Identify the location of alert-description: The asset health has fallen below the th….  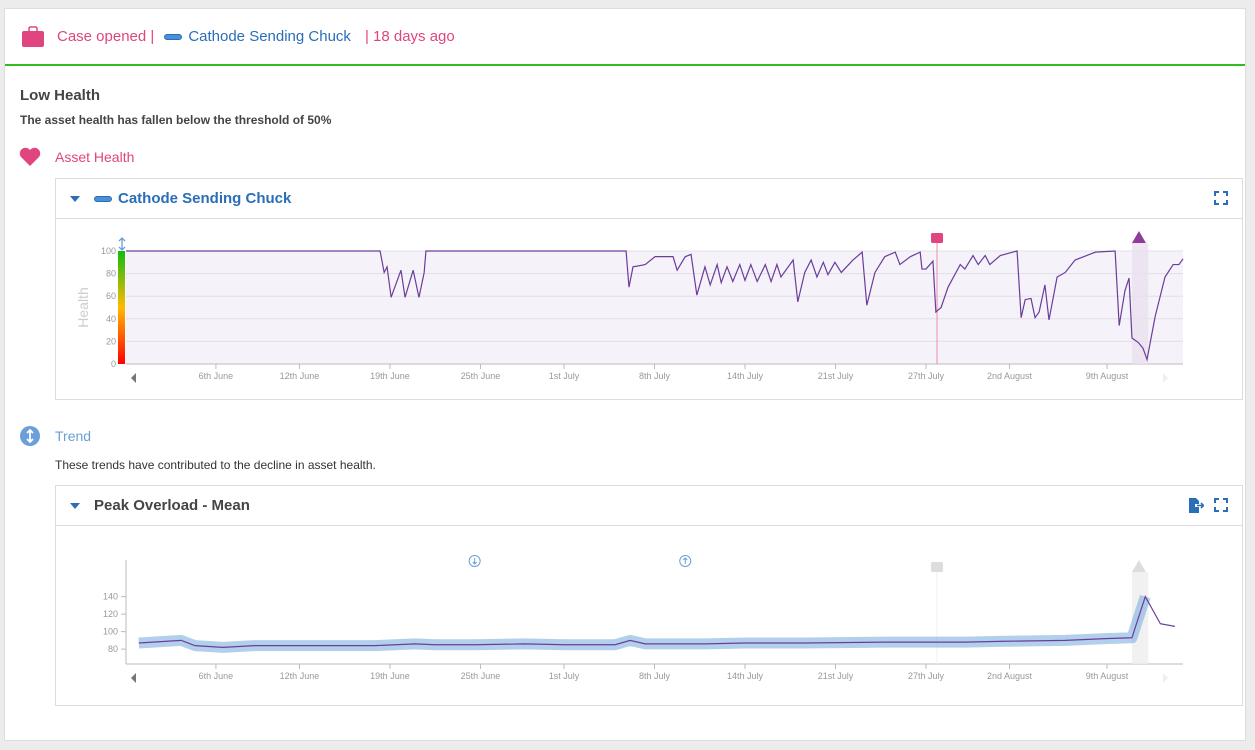
(176, 120).